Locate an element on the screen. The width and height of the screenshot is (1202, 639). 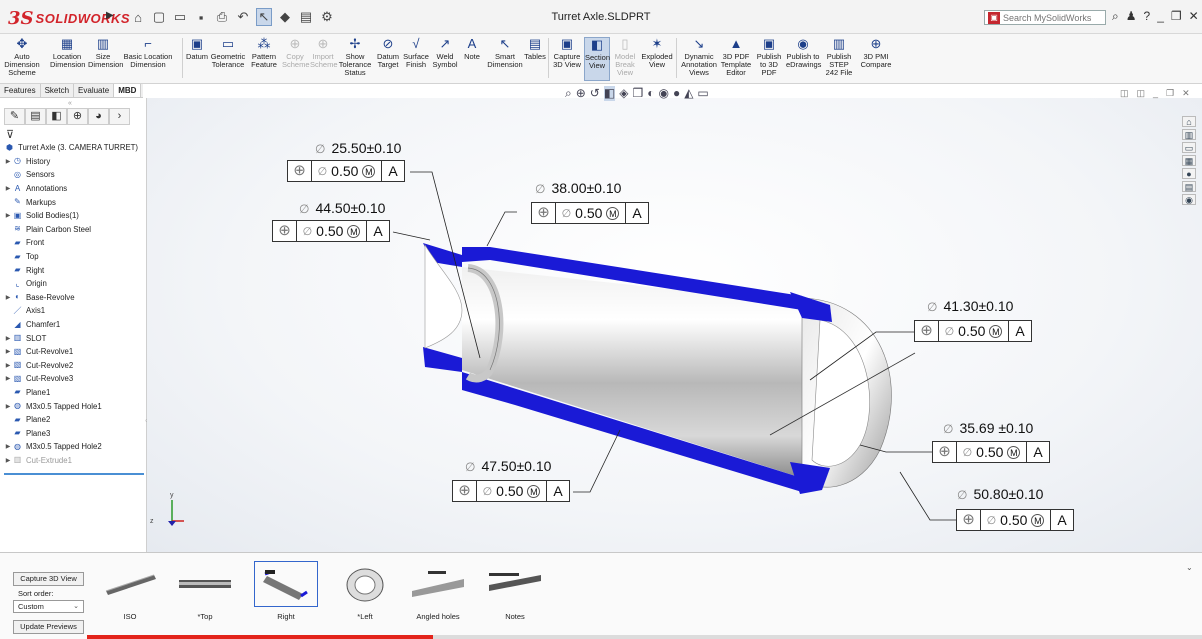
dim-47-50-feature-control-frame: ⊕ ∅ 0.50 M A is located at coordinates (511, 491).